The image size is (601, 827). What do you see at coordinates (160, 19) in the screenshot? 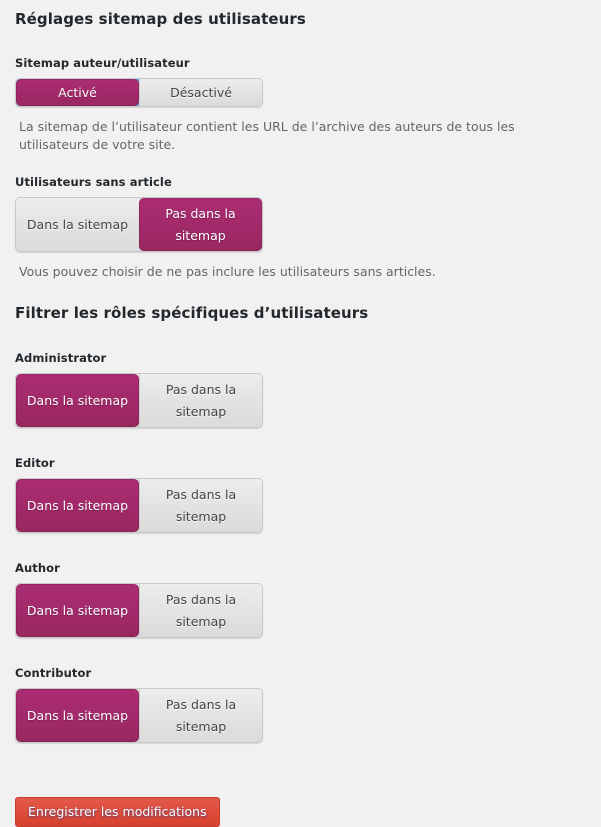
I see `page-title: Réglages sitemap des utilisateurs` at bounding box center [160, 19].